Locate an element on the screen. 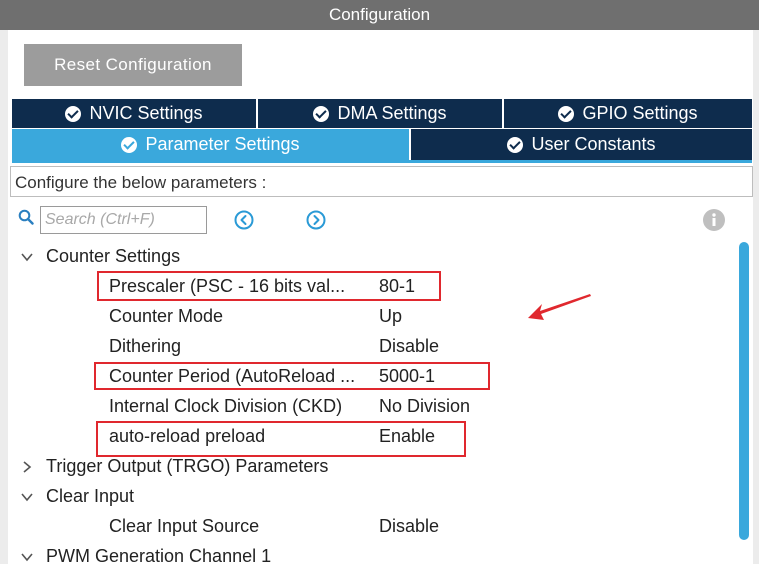 The width and height of the screenshot is (759, 564). tab-row-primary: NVIC Settings DMA Settings GPIO Settings is located at coordinates (382, 113).